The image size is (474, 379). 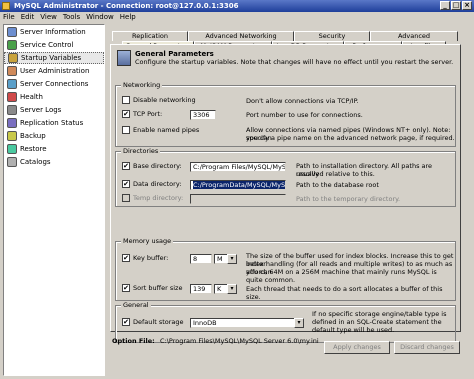 What do you see at coordinates (48, 17) in the screenshot?
I see `menu-view: View` at bounding box center [48, 17].